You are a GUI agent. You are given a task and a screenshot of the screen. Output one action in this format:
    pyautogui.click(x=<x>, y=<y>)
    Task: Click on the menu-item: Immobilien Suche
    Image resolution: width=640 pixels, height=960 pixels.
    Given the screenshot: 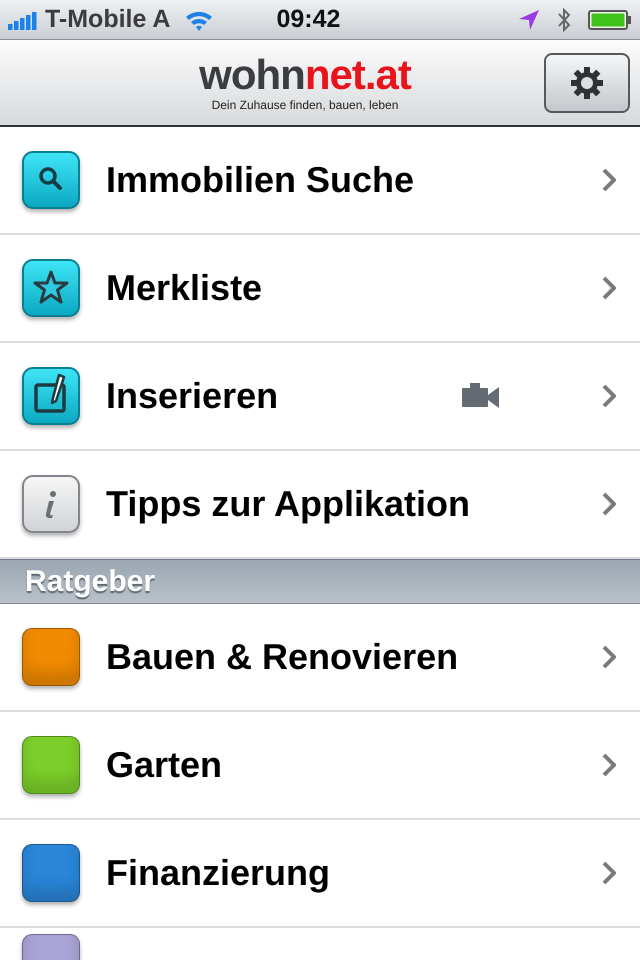 What is the action you would take?
    pyautogui.click(x=354, y=180)
    